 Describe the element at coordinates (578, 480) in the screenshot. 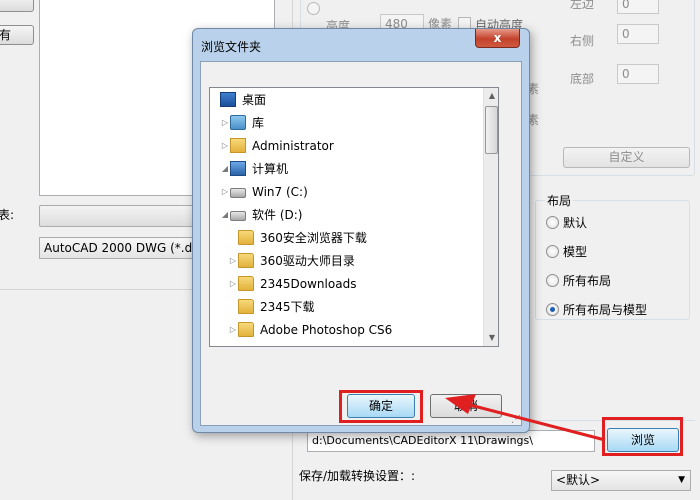

I see `settings-select-value: <默认>` at that location.